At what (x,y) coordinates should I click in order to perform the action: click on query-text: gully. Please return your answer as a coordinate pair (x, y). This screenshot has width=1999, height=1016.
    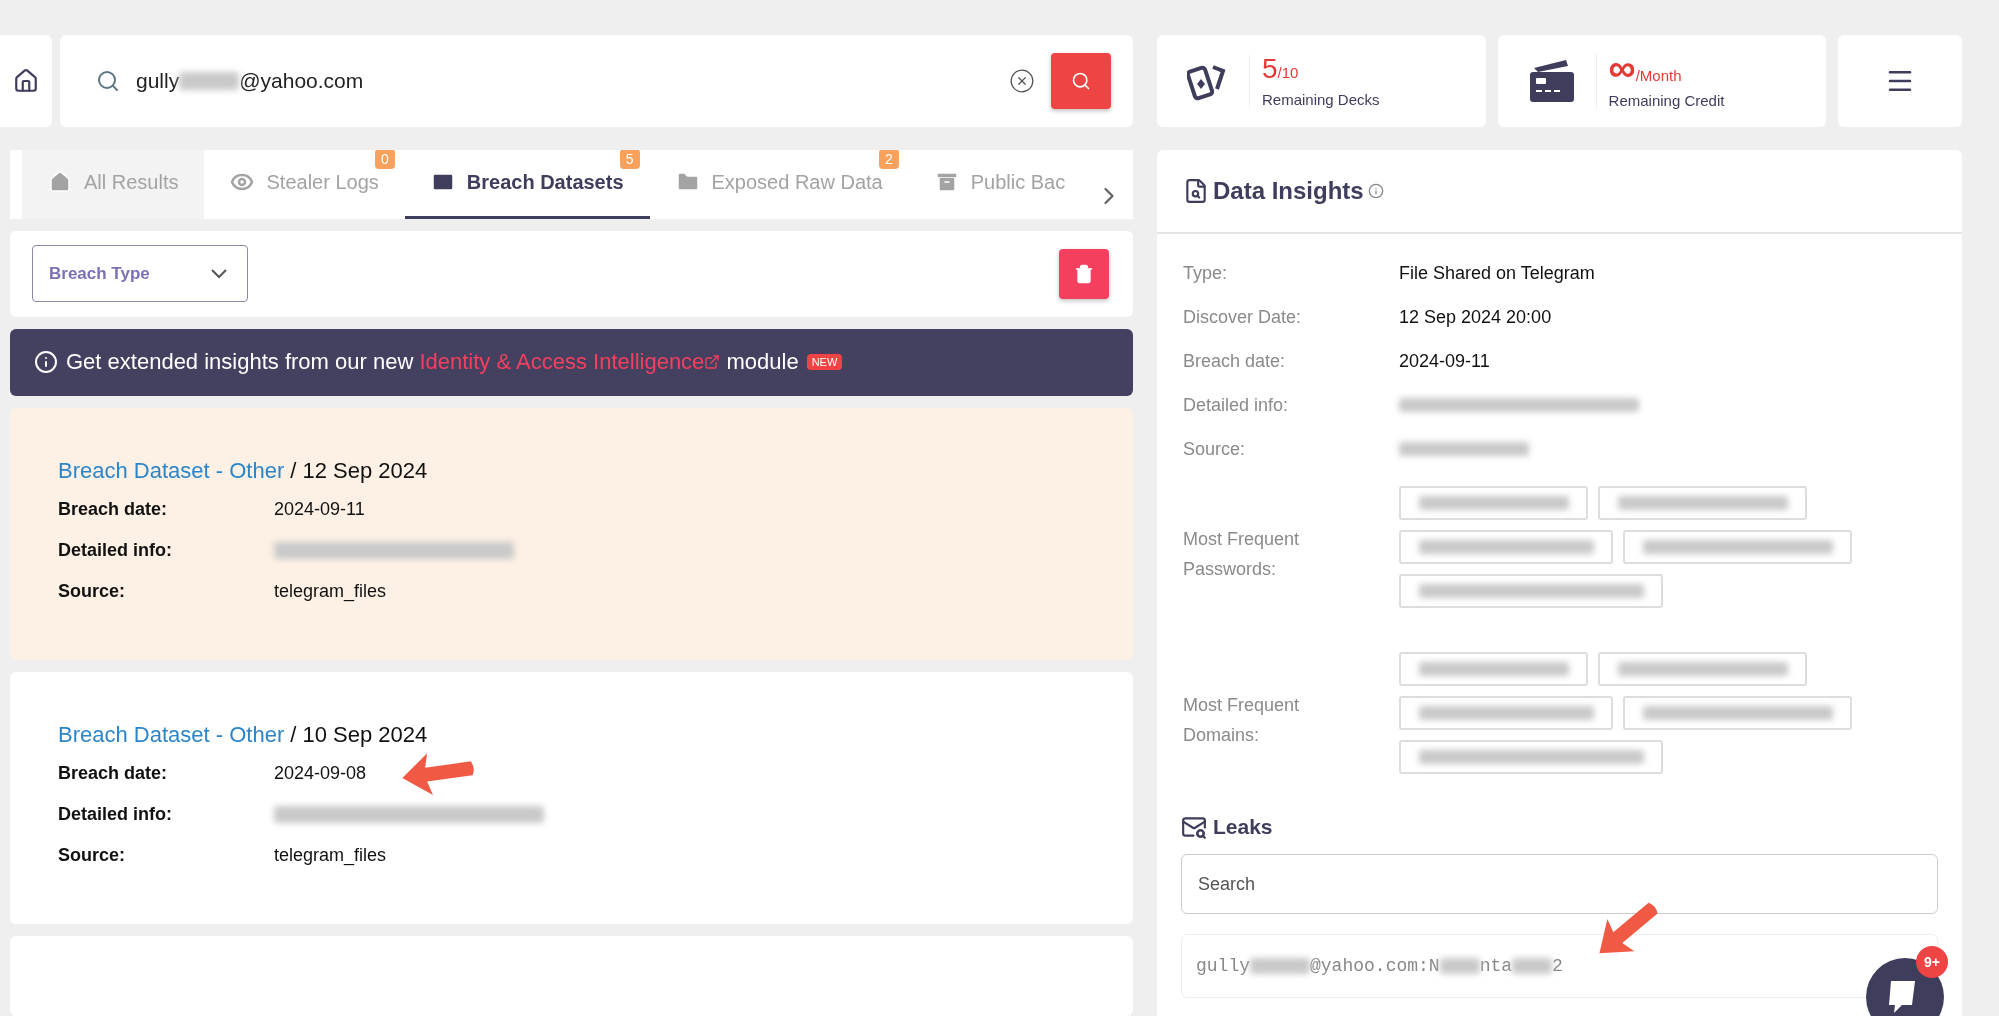
    Looking at the image, I should click on (158, 81).